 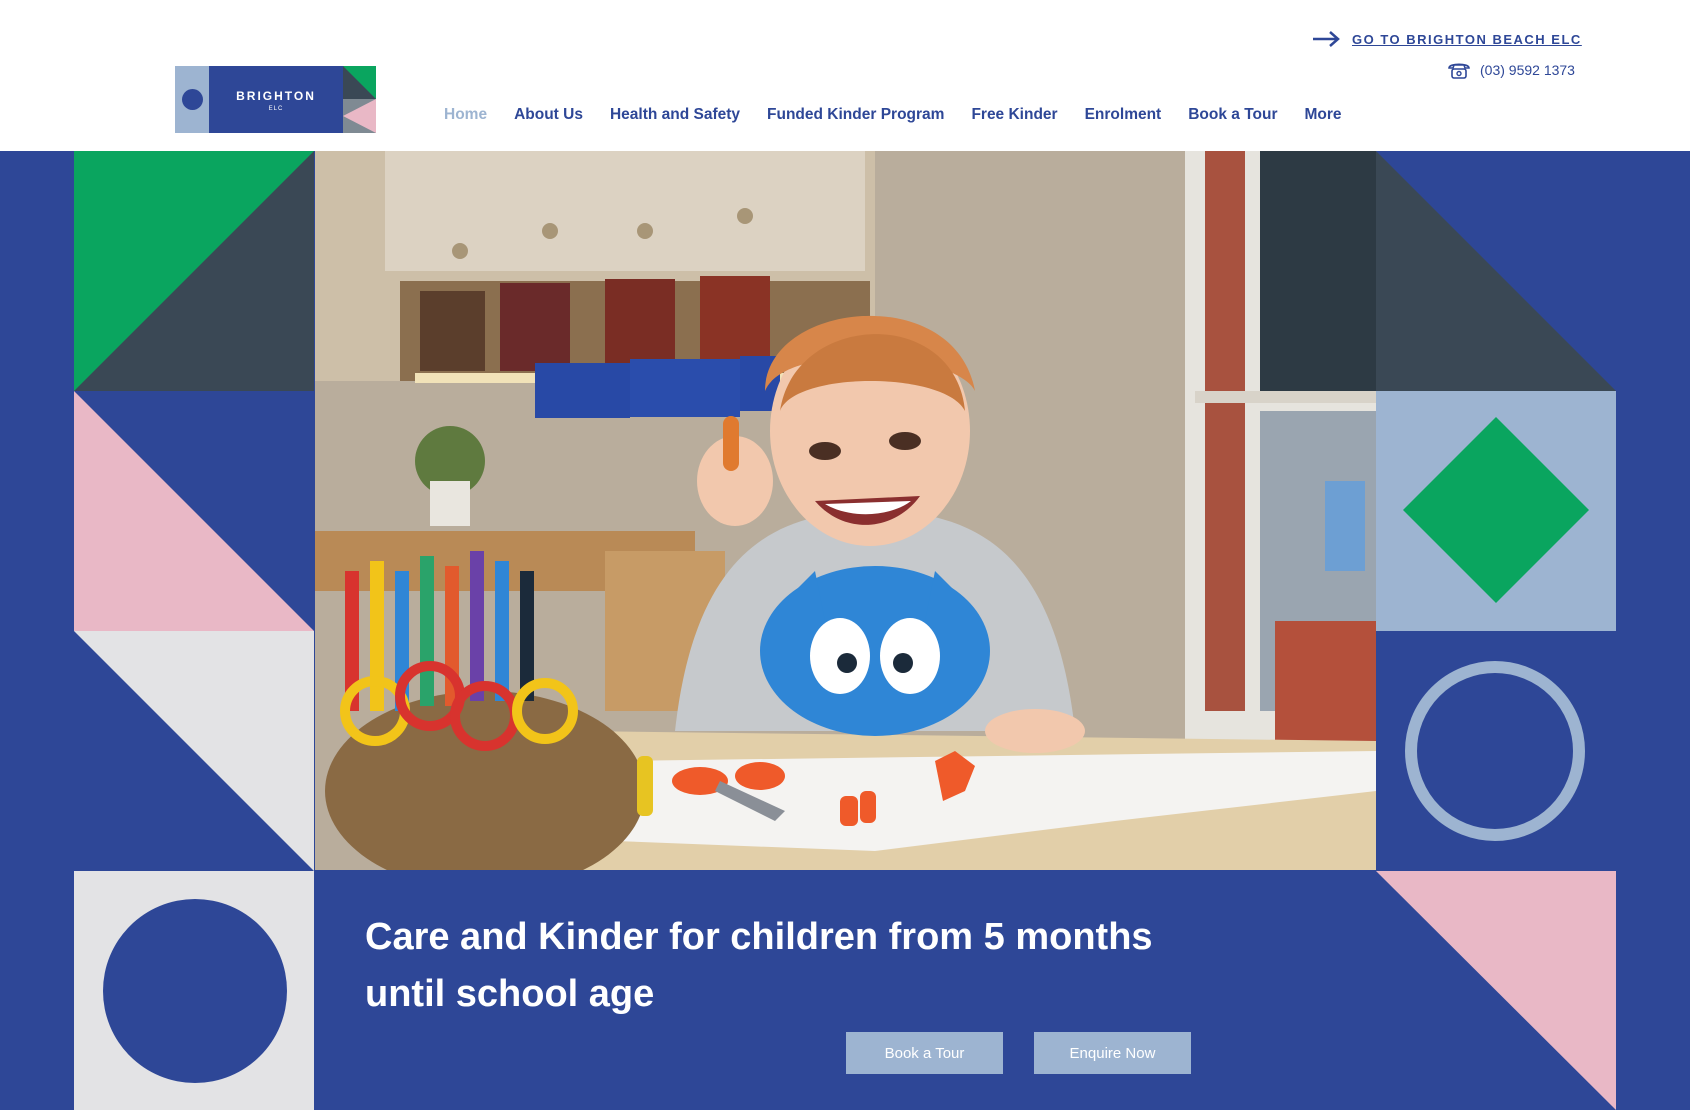 I want to click on logo-body: BRIGHTON ELC, so click(x=276, y=99).